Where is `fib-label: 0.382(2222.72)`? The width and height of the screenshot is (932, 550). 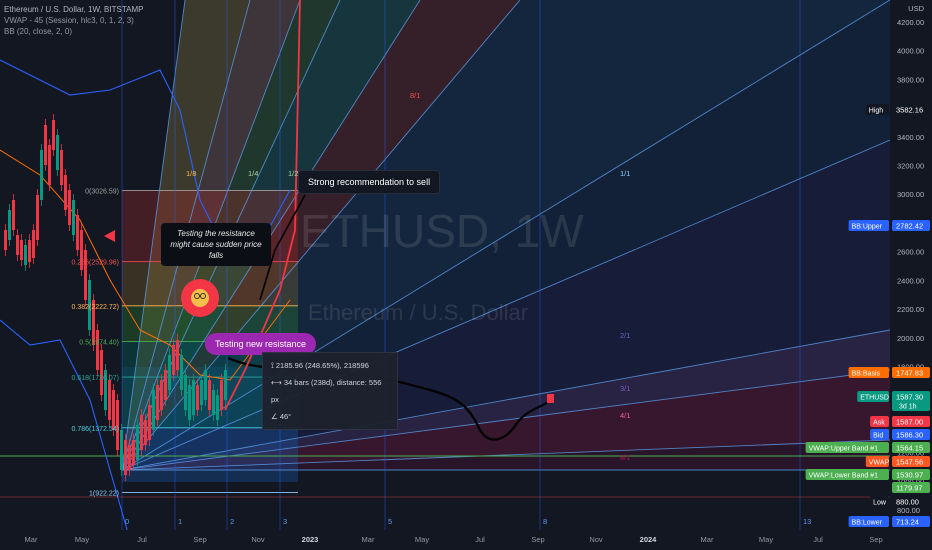
fib-label: 0.382(2222.72) is located at coordinates (95, 307).